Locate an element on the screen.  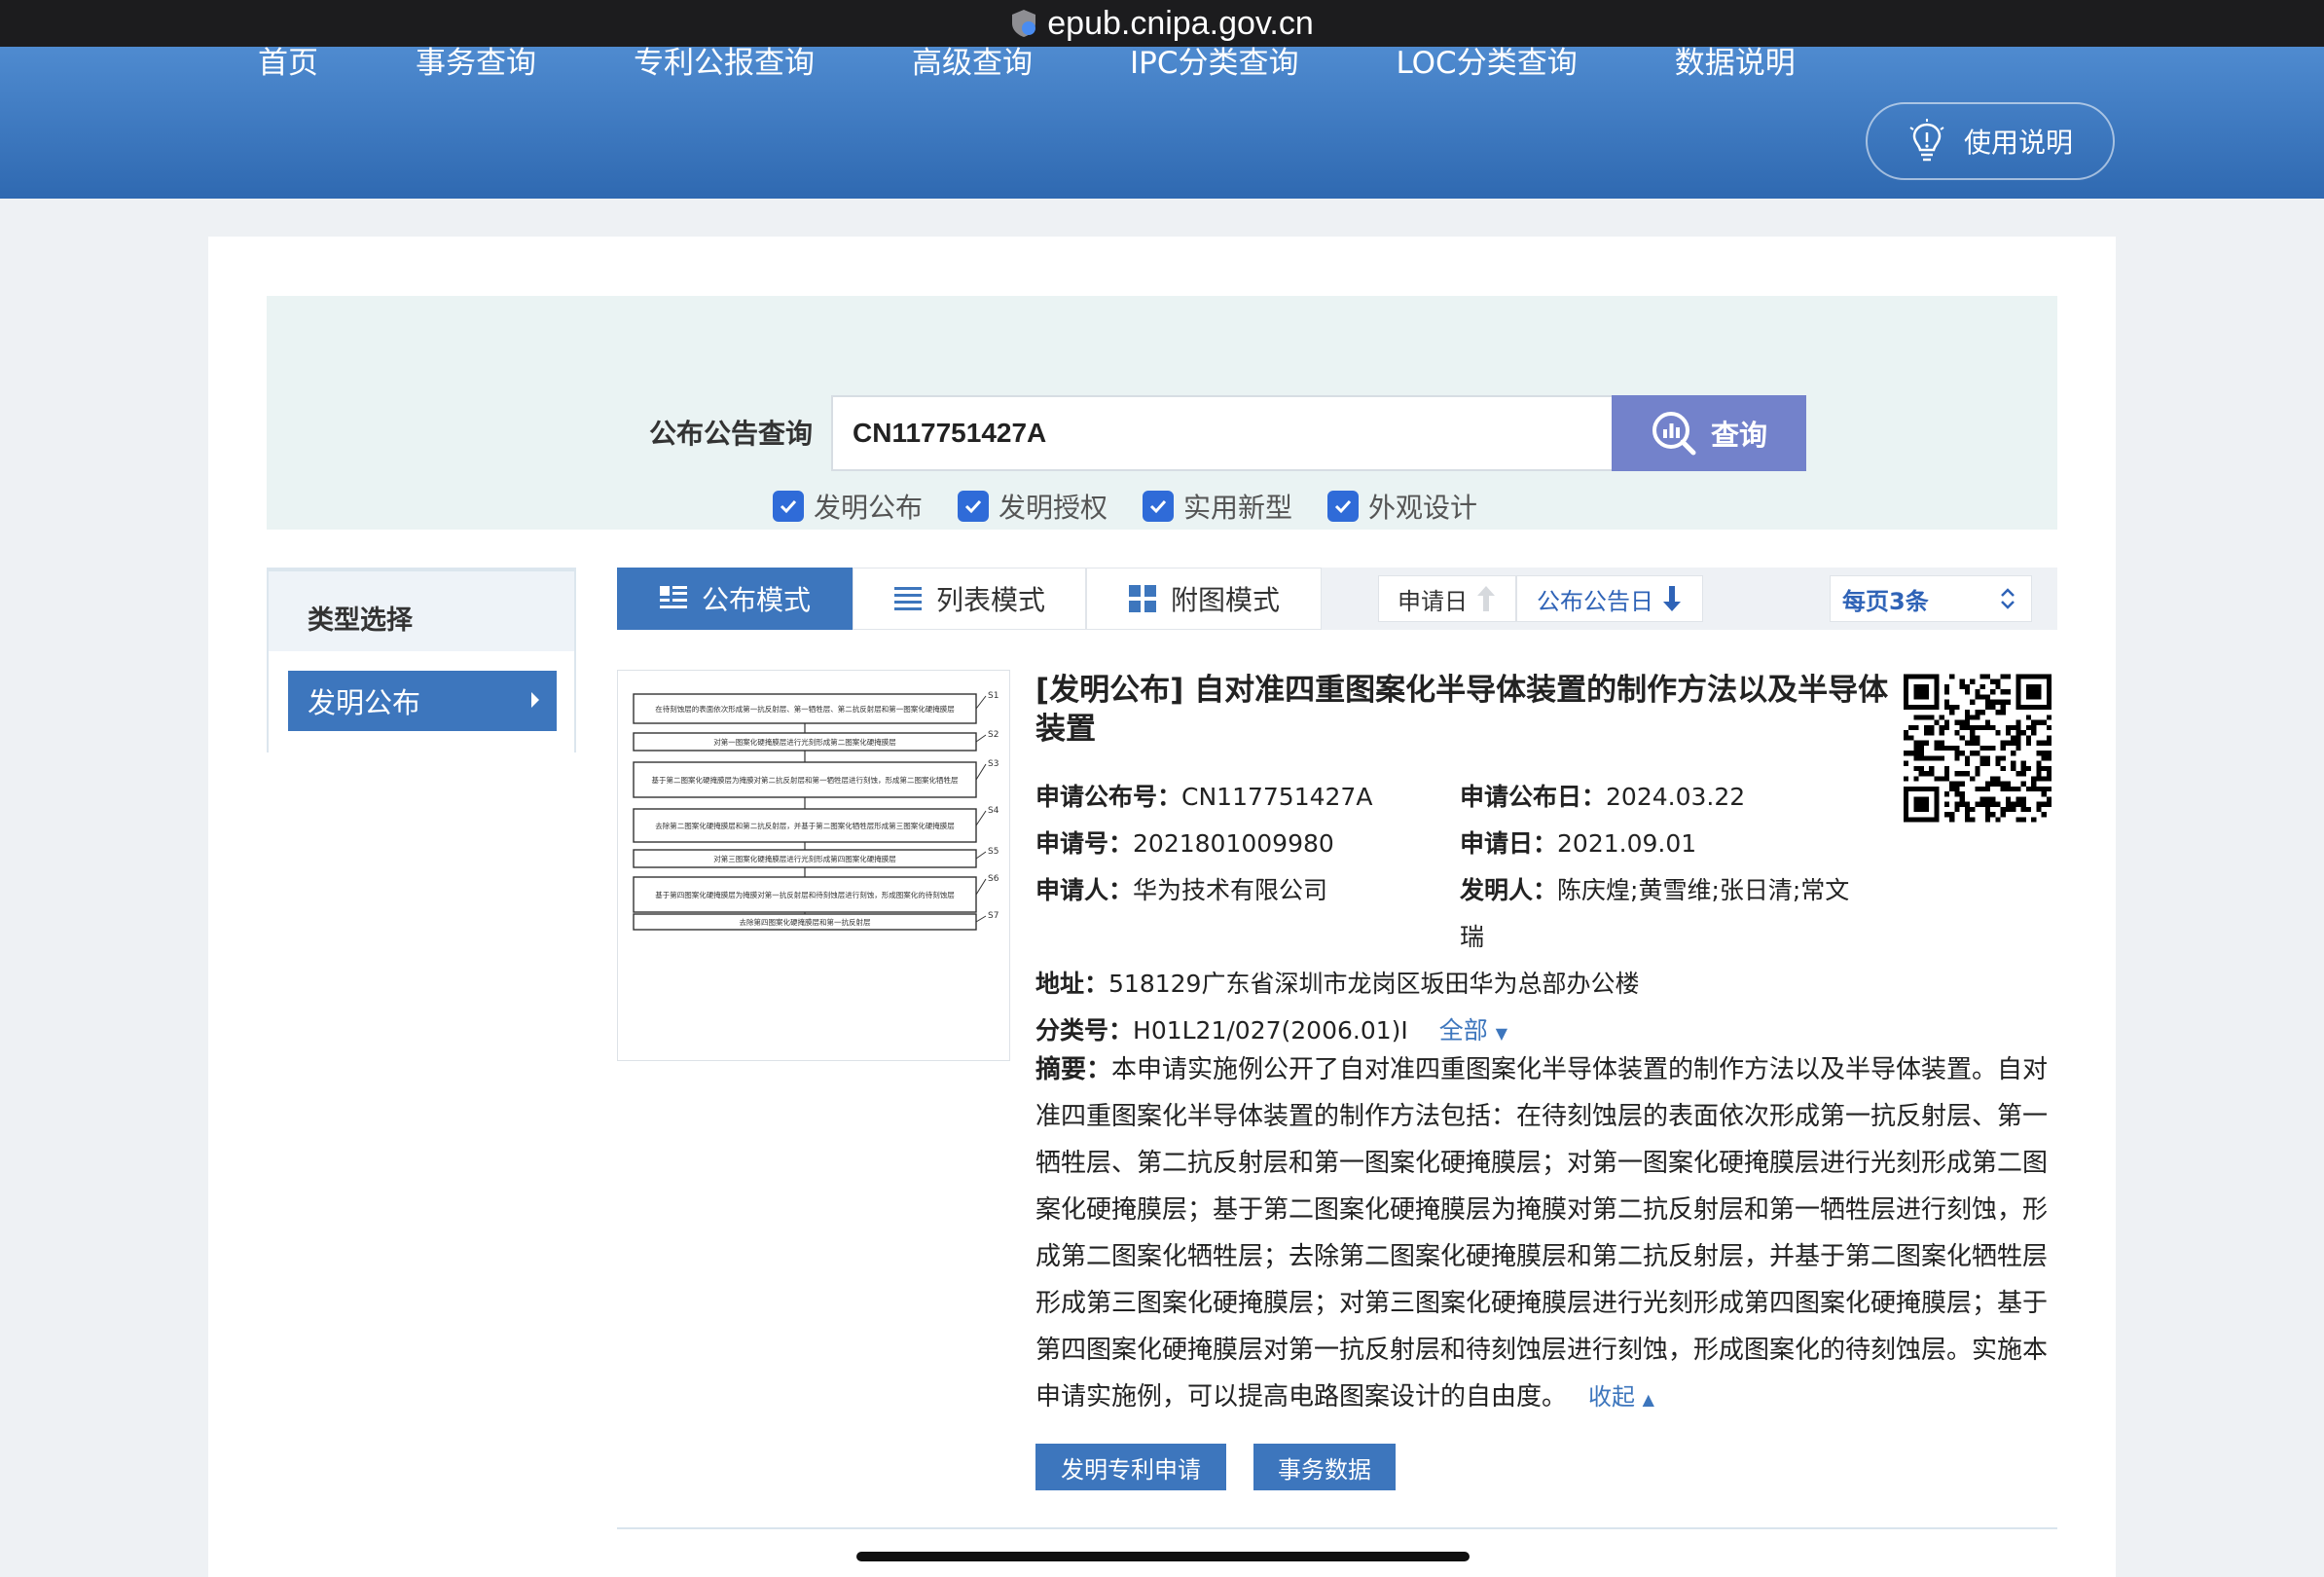
help-button: 使用说明 is located at coordinates (1990, 141).